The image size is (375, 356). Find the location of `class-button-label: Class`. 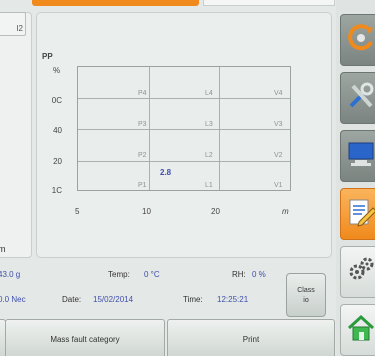

class-button-label: Class is located at coordinates (306, 290).